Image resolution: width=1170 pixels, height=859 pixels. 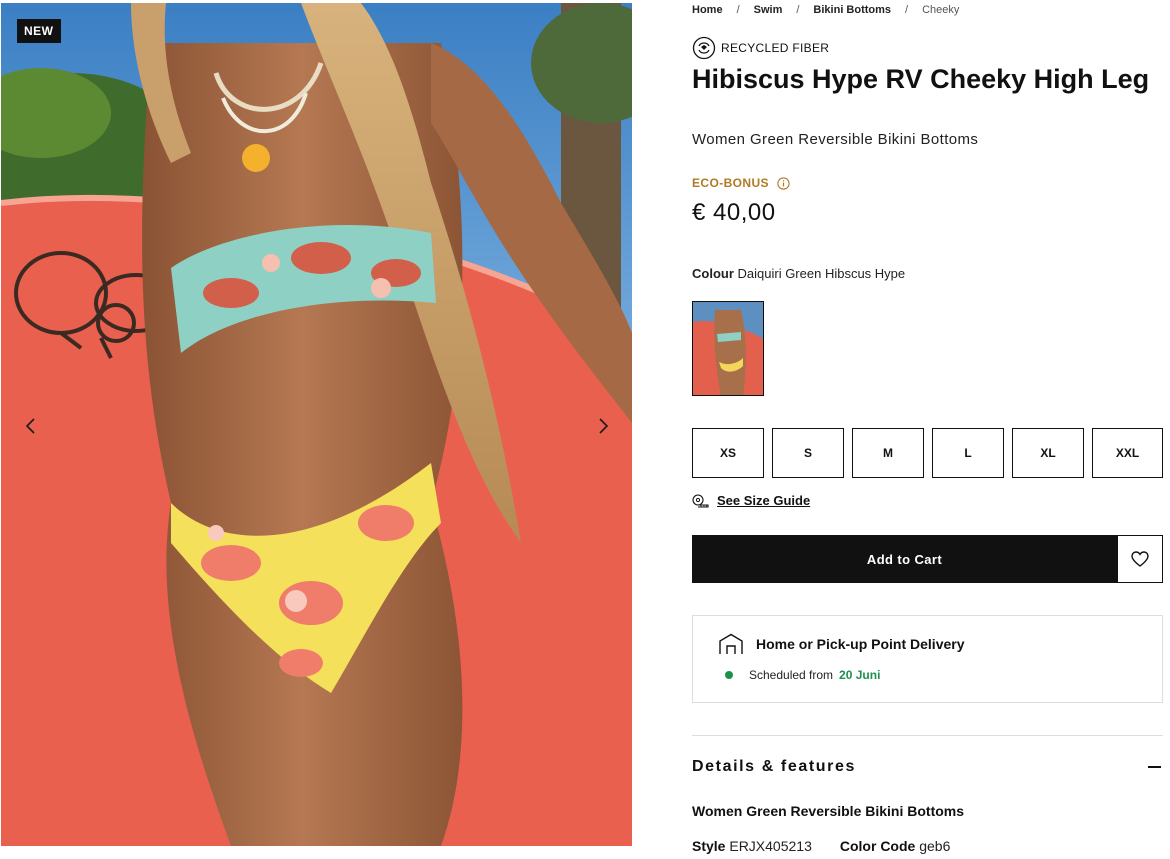 What do you see at coordinates (852, 10) in the screenshot?
I see `breadcrumb-bikini-bottoms: Bikini Bottoms` at bounding box center [852, 10].